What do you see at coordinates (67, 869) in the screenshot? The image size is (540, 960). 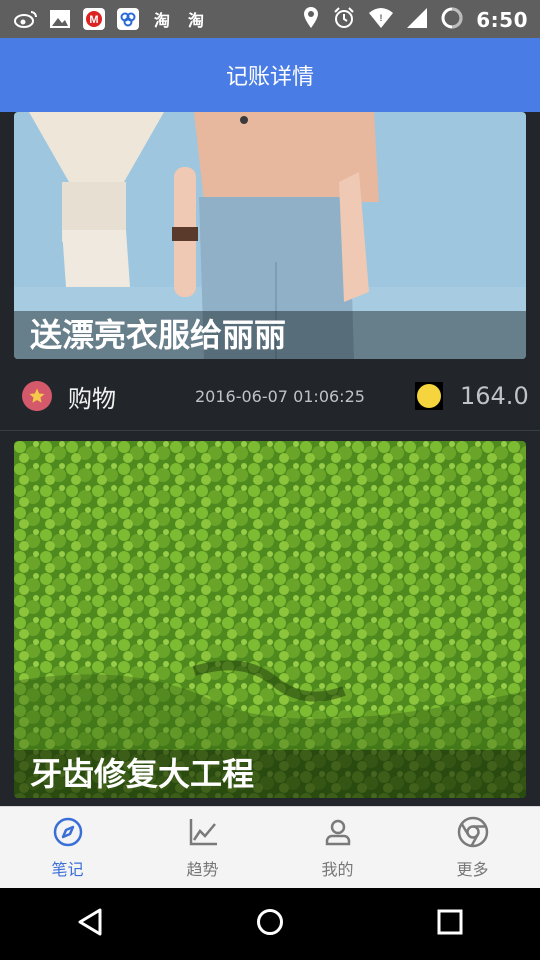 I see `tab-label: 笔记` at bounding box center [67, 869].